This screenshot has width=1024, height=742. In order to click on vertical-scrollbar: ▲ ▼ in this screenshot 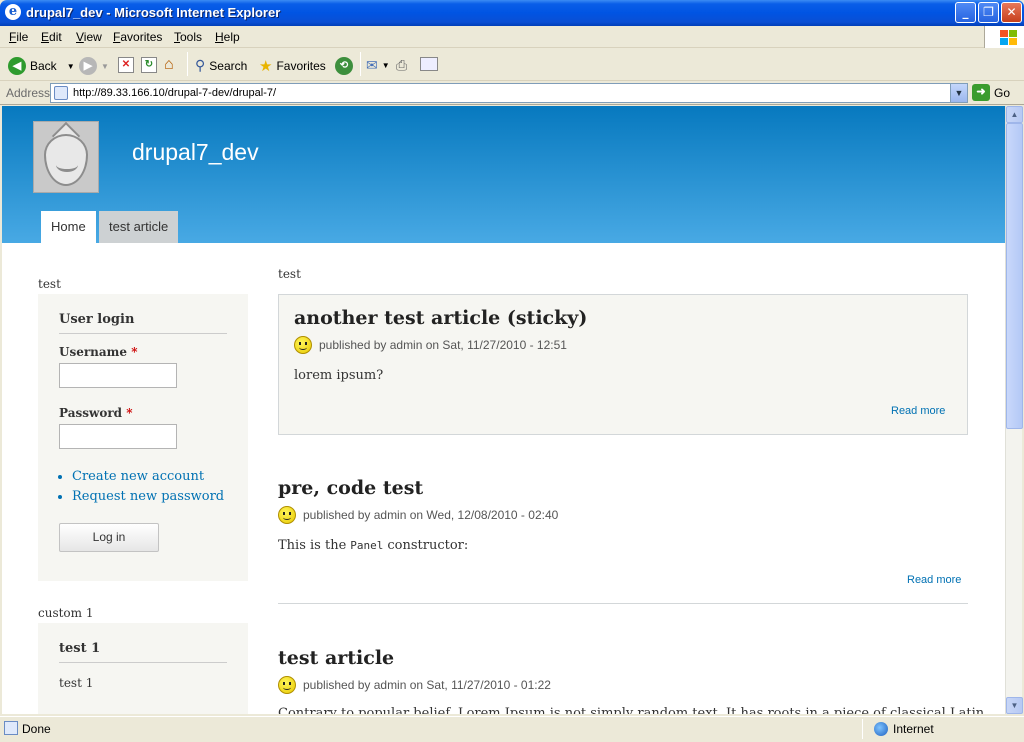, I will do `click(1014, 410)`.